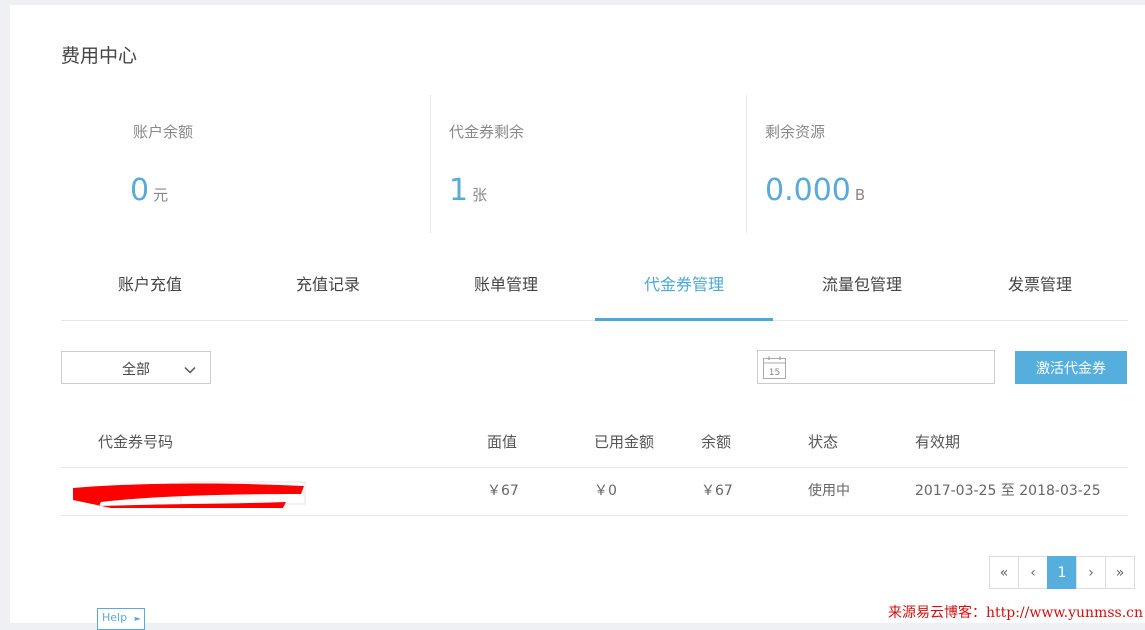  I want to click on redaction-scribble, so click(191, 497).